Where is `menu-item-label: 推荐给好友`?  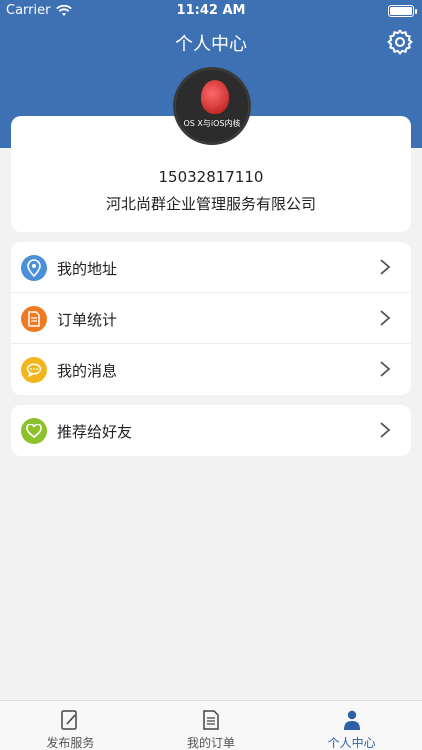 menu-item-label: 推荐给好友 is located at coordinates (95, 432).